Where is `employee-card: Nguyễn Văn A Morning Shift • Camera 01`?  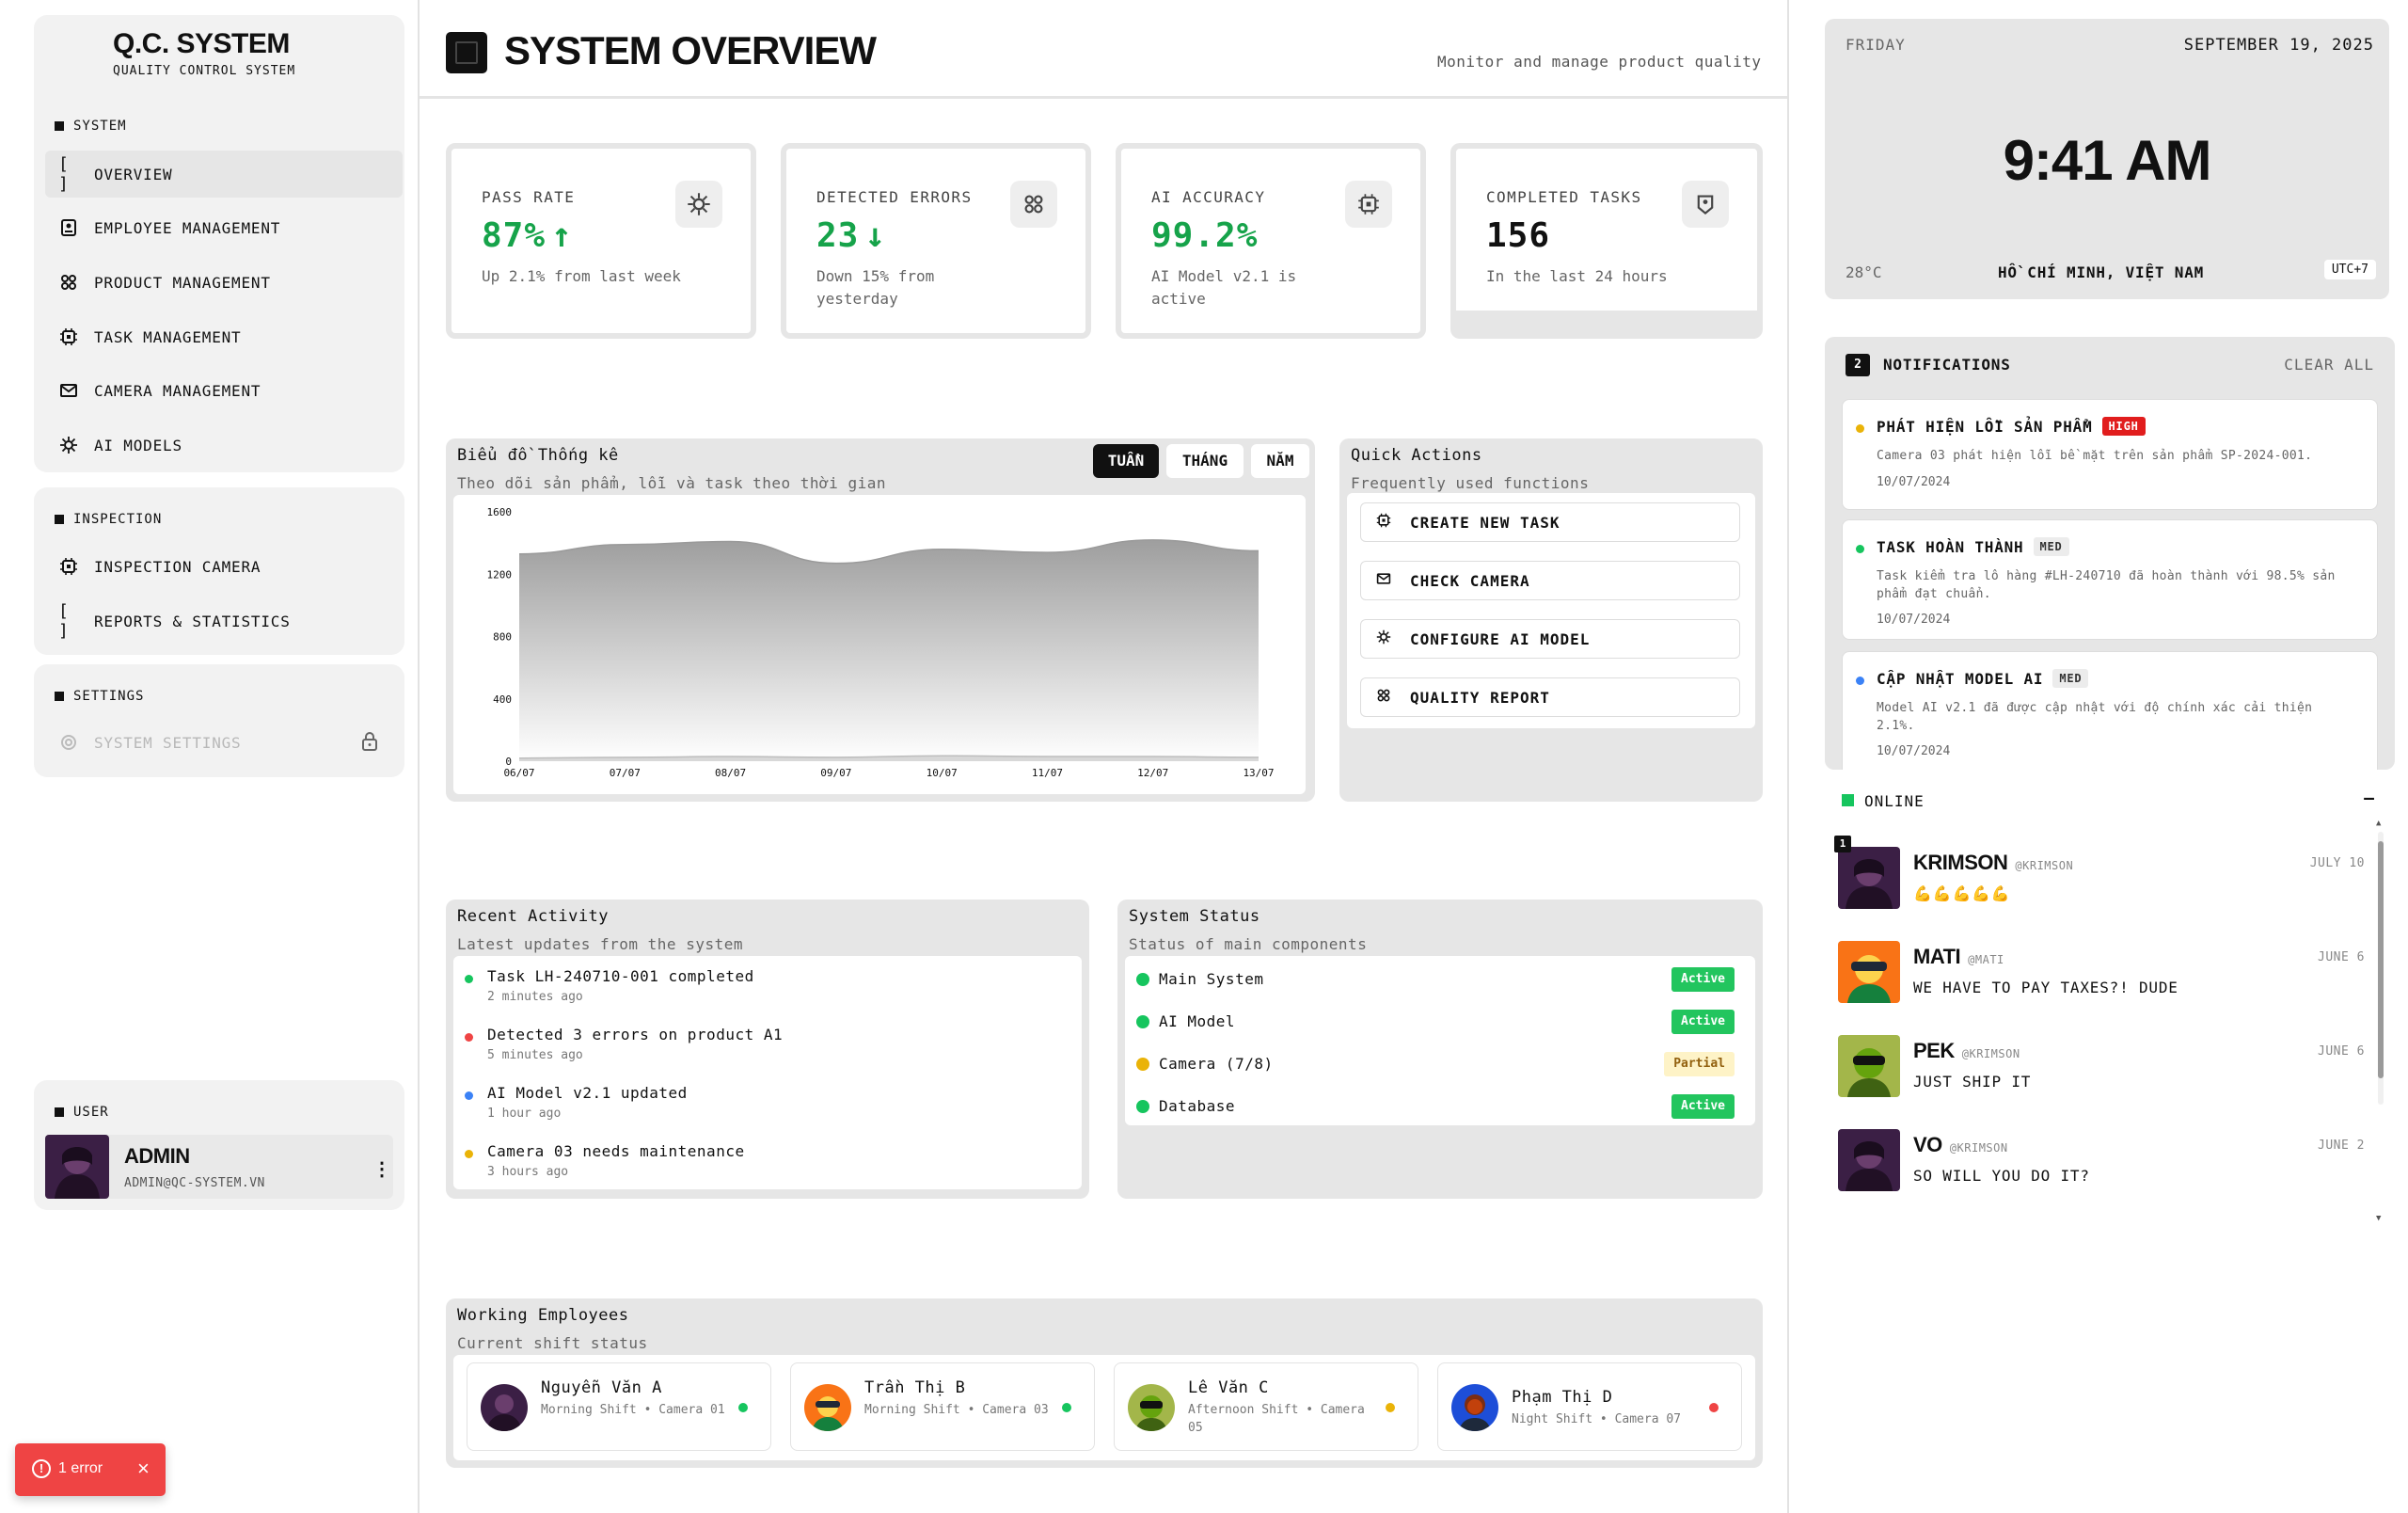 employee-card: Nguyễn Văn A Morning Shift • Camera 01 is located at coordinates (619, 1406).